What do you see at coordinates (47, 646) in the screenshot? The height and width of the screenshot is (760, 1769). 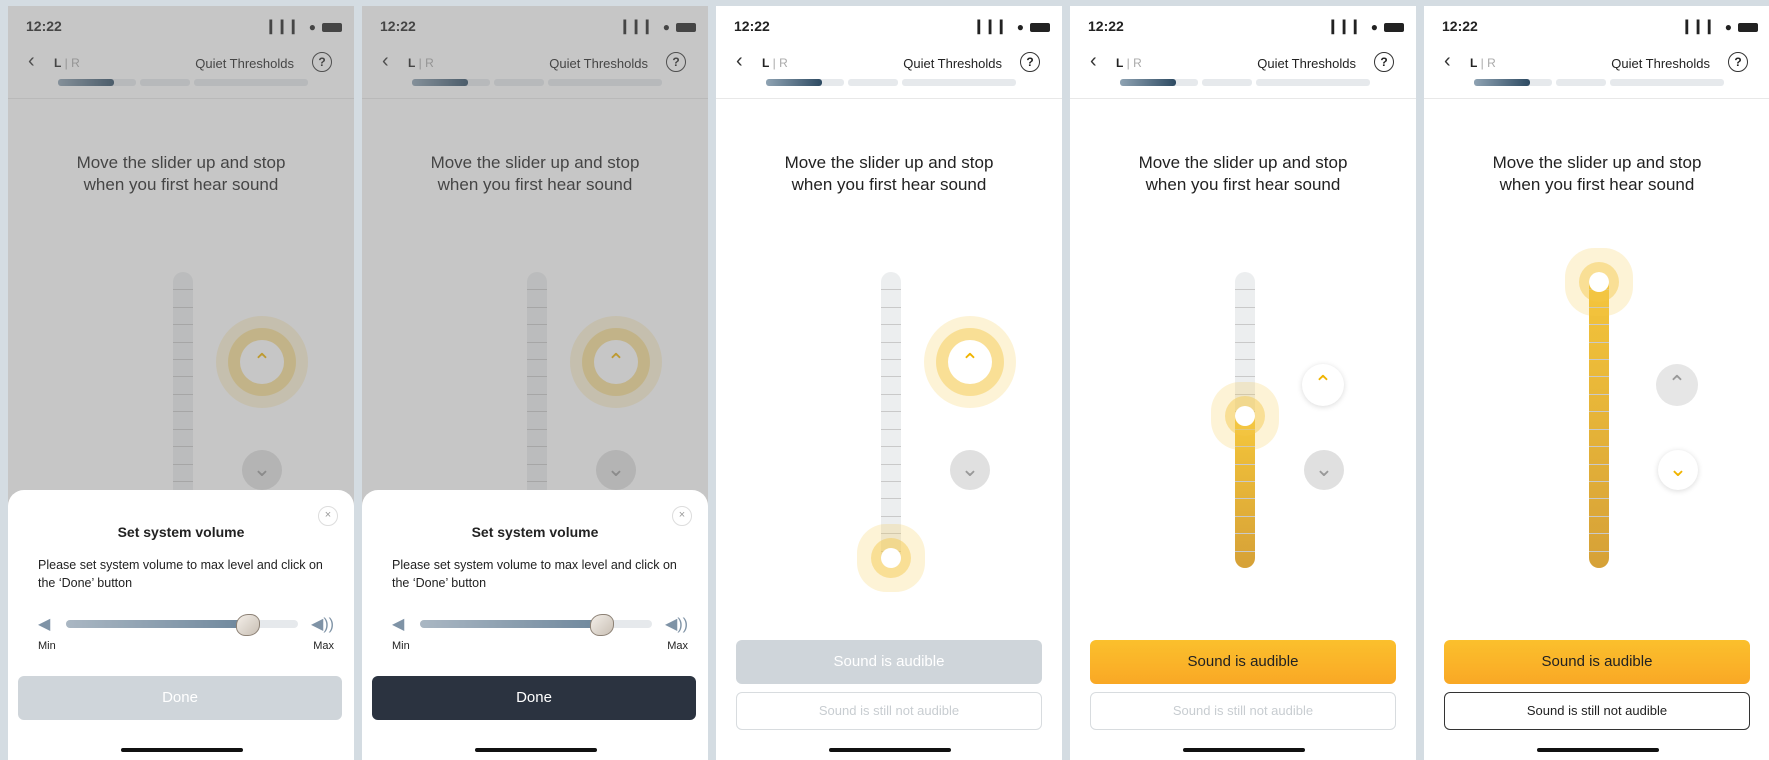 I see `min-label: Min` at bounding box center [47, 646].